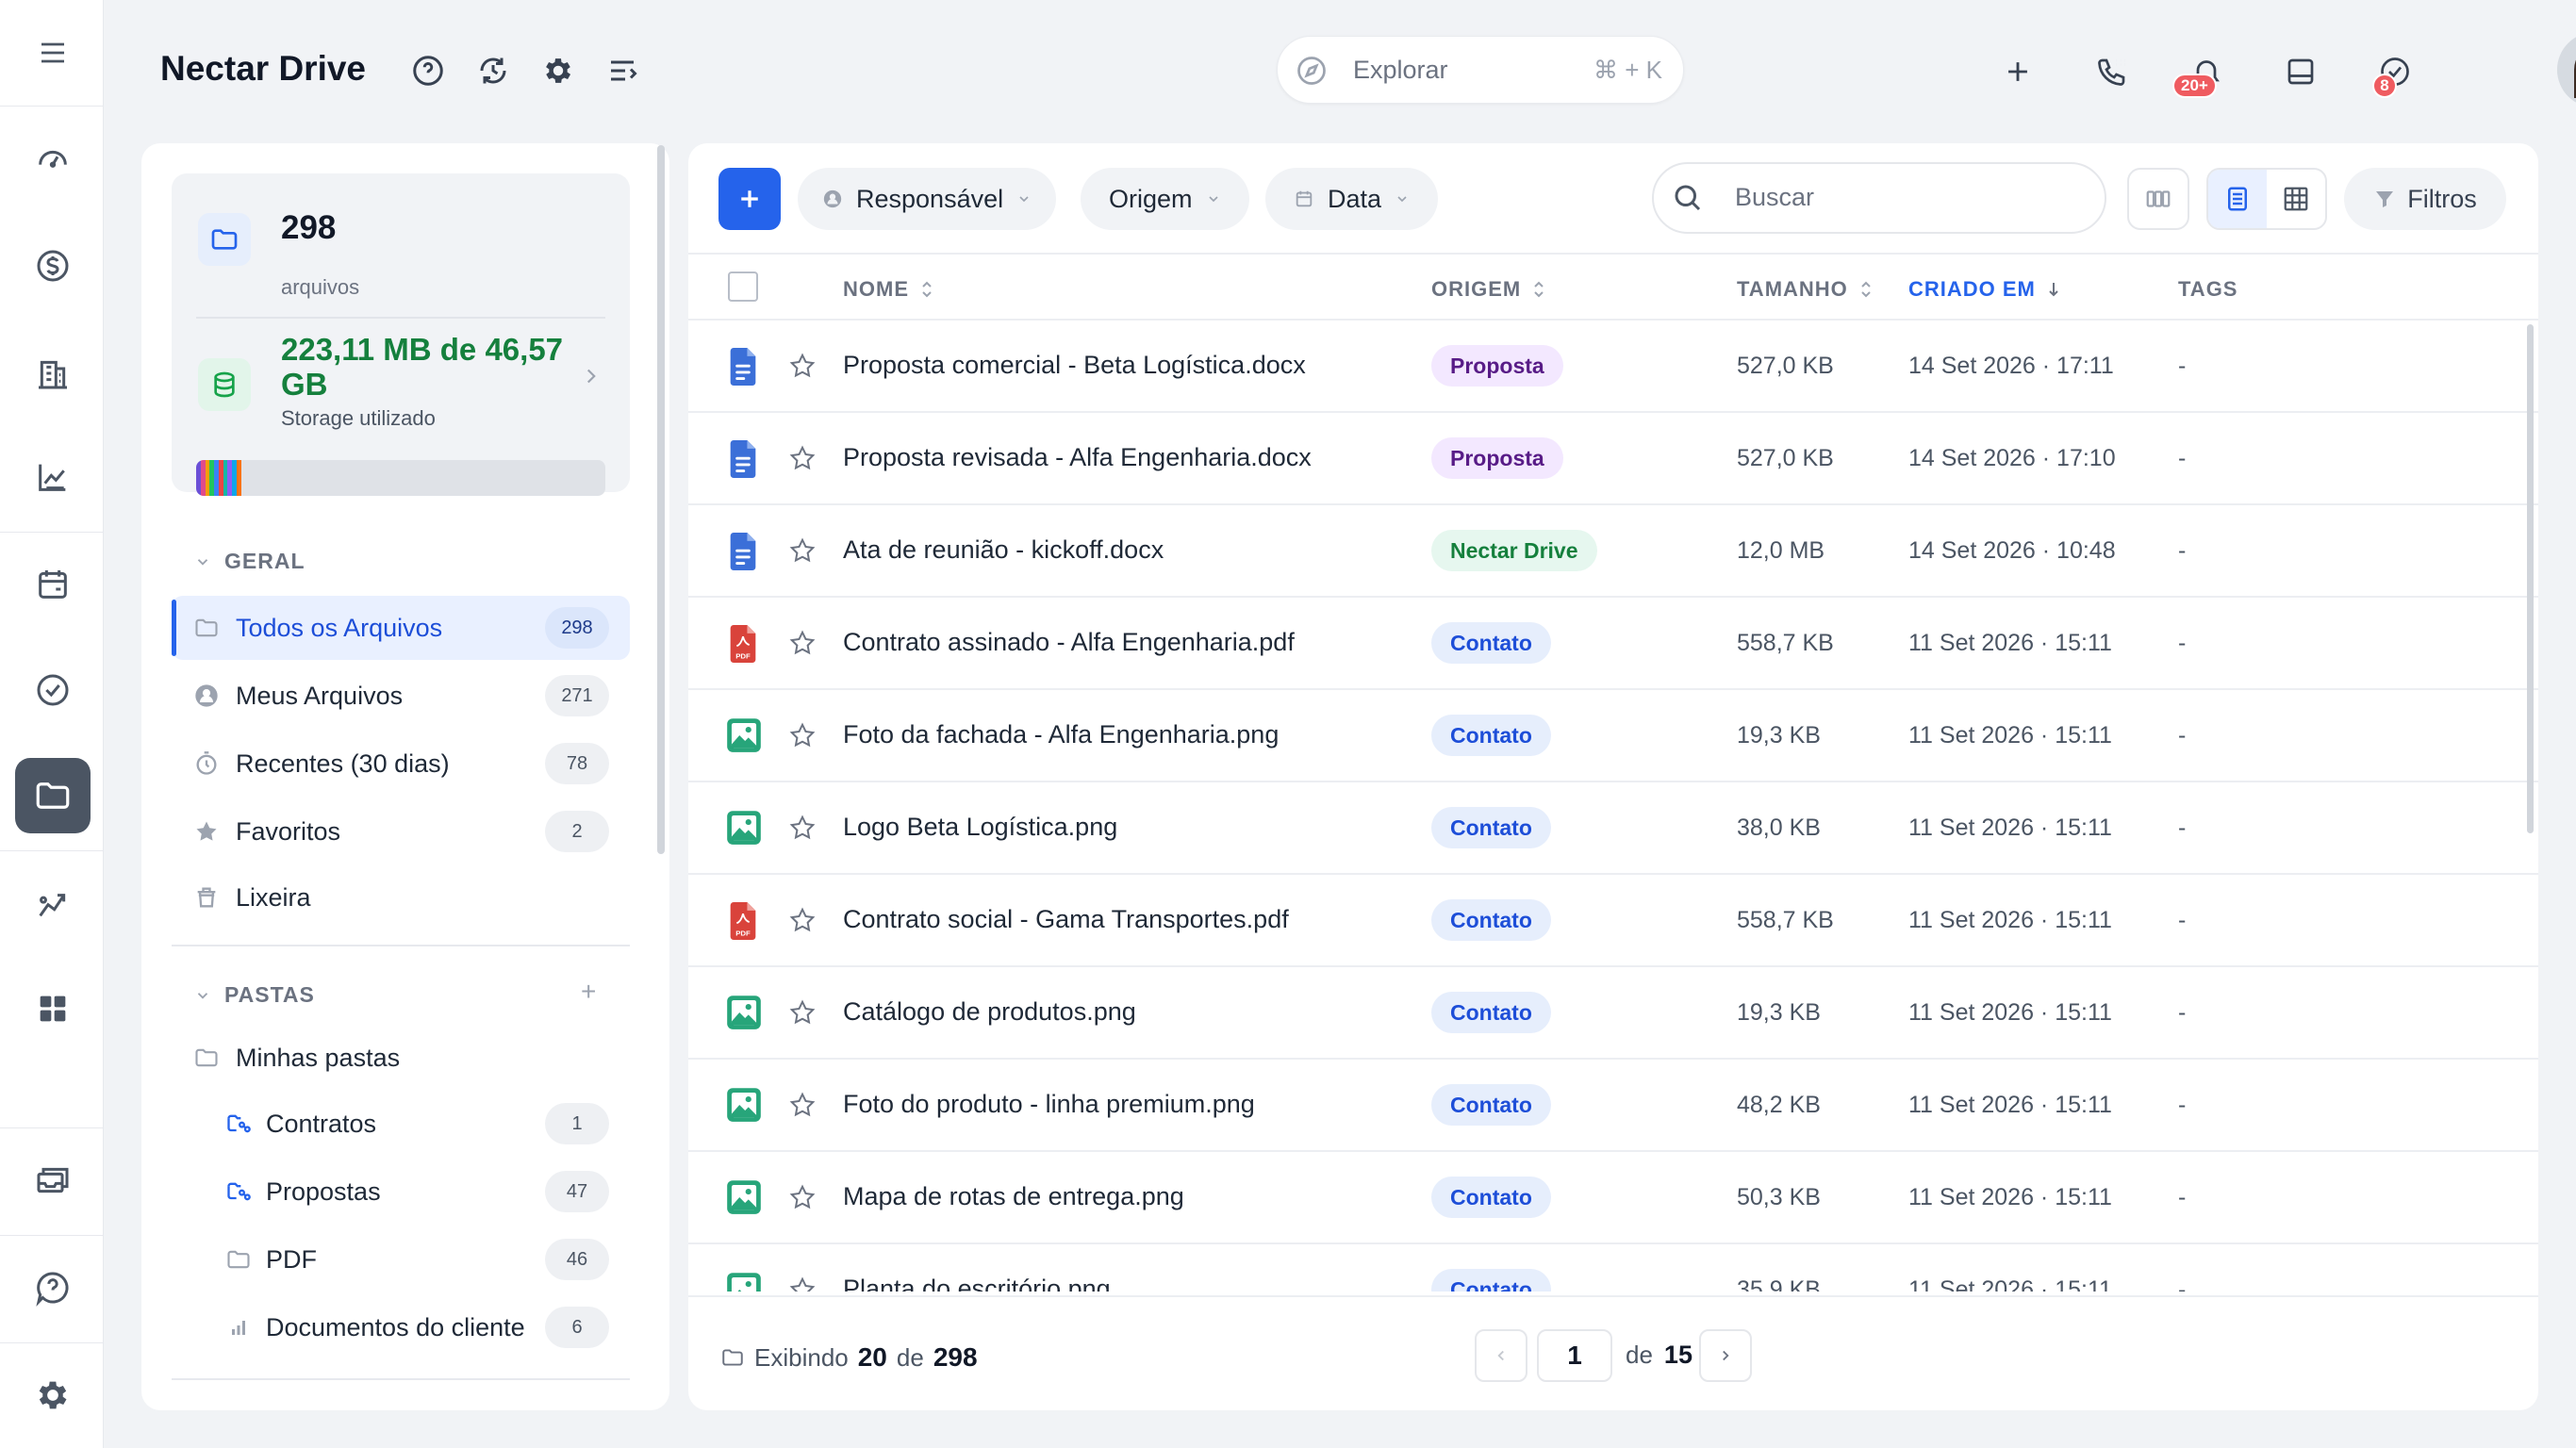 Image resolution: width=2576 pixels, height=1448 pixels. I want to click on nav-todos-arquivos: Todos os Arquivos 298, so click(401, 628).